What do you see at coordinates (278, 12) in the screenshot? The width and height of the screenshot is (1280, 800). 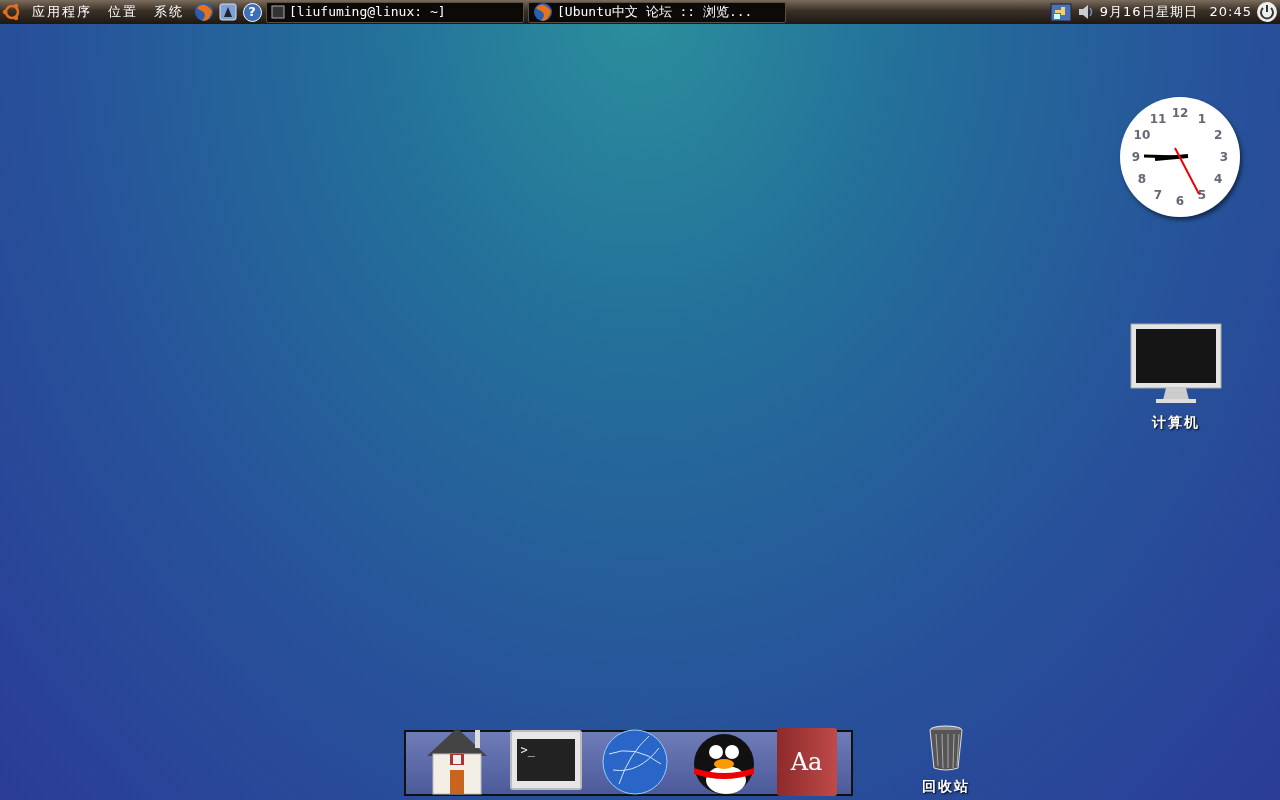 I see `window-icon` at bounding box center [278, 12].